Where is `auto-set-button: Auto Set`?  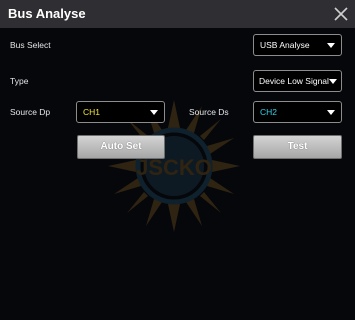
auto-set-button: Auto Set is located at coordinates (121, 147).